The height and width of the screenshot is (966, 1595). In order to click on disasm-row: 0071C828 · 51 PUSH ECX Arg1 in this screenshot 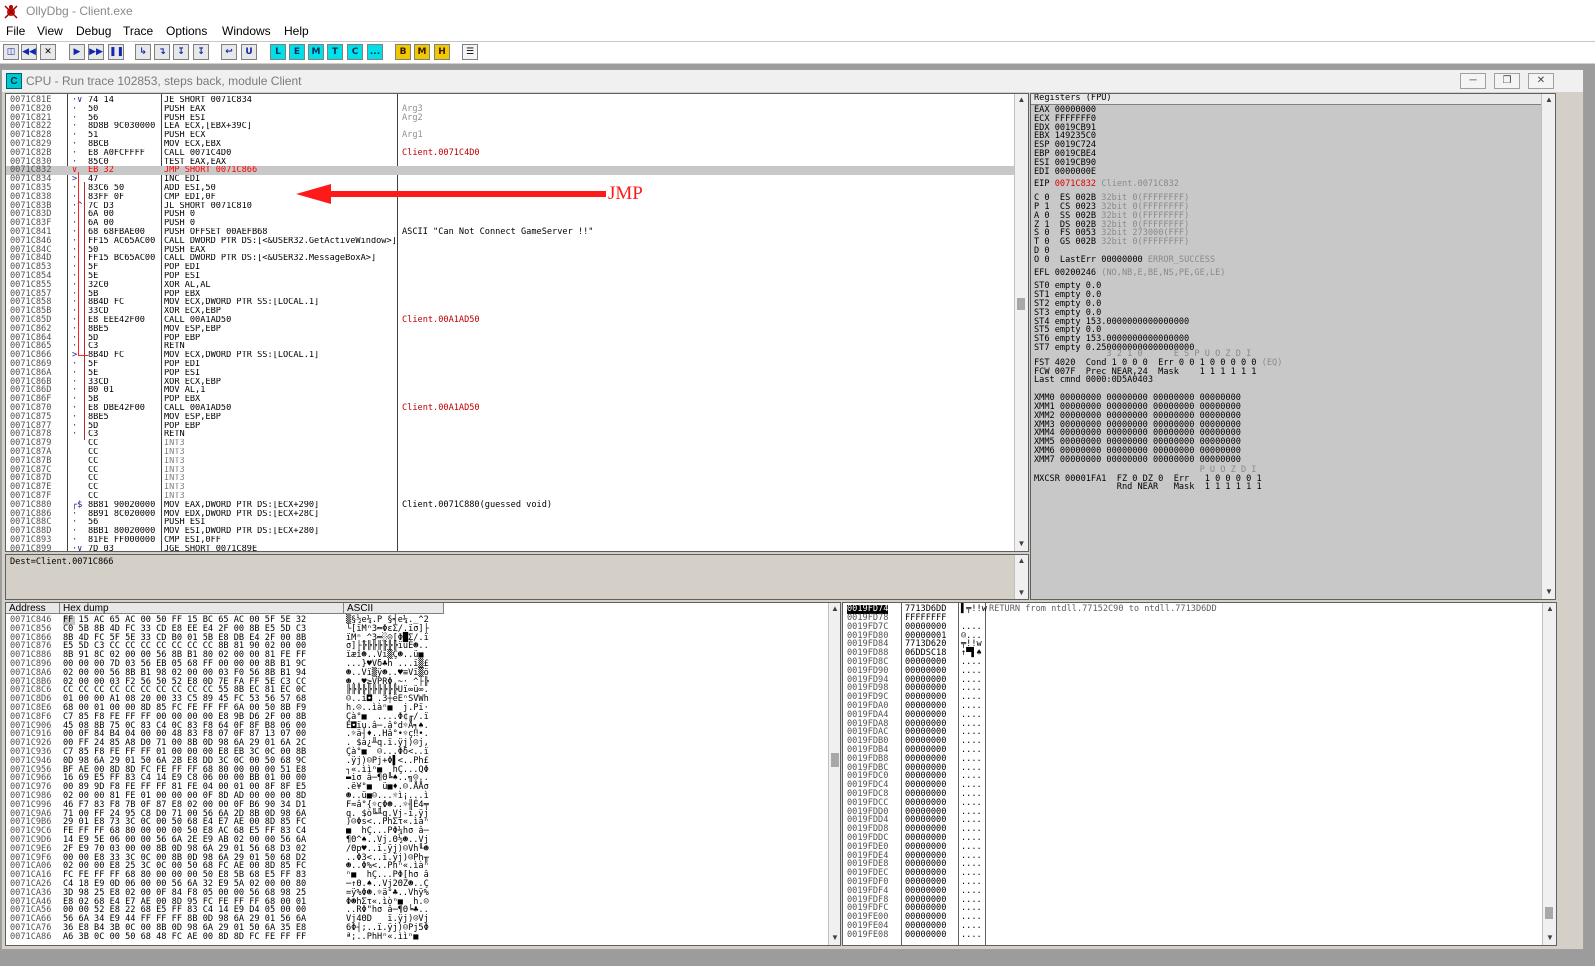, I will do `click(511, 135)`.